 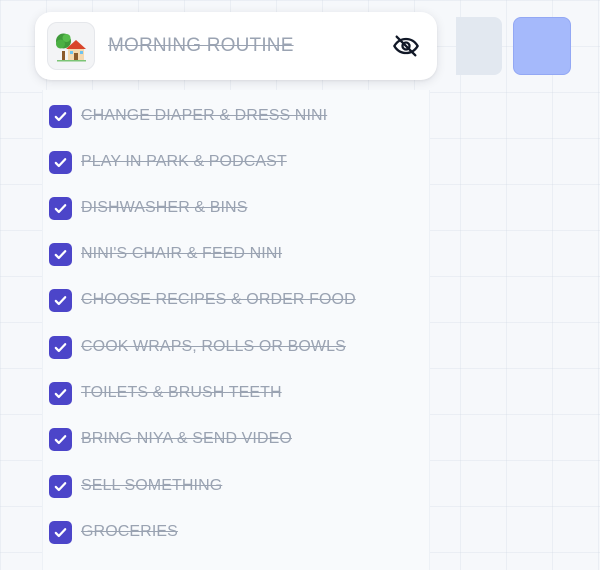 I want to click on task-item: SELL SOMETHING, so click(x=135, y=486).